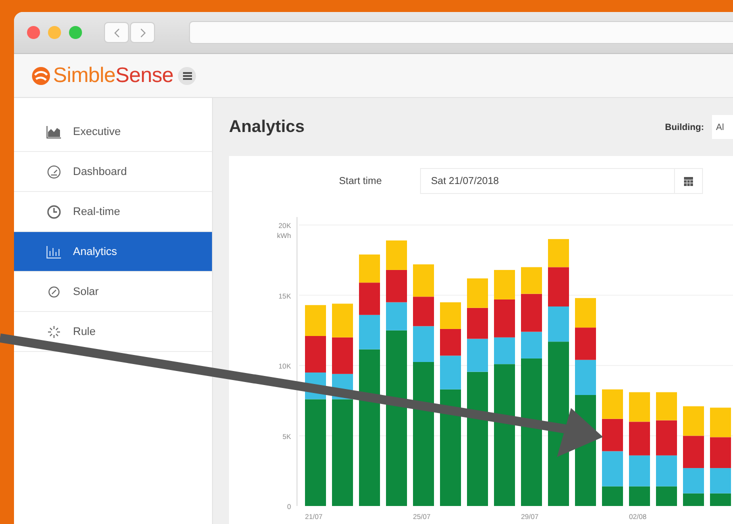 The image size is (733, 524). Describe the element at coordinates (41, 76) in the screenshot. I see `logo-icon` at that location.